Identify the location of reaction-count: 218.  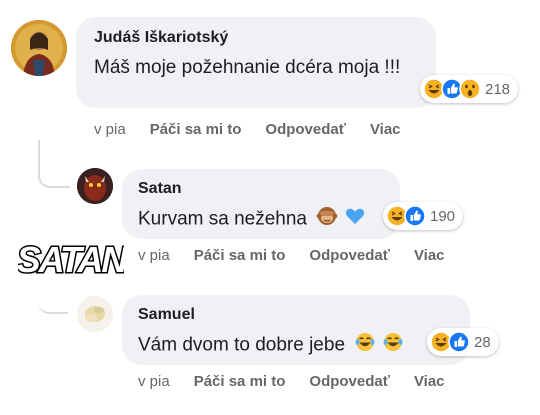
(498, 89).